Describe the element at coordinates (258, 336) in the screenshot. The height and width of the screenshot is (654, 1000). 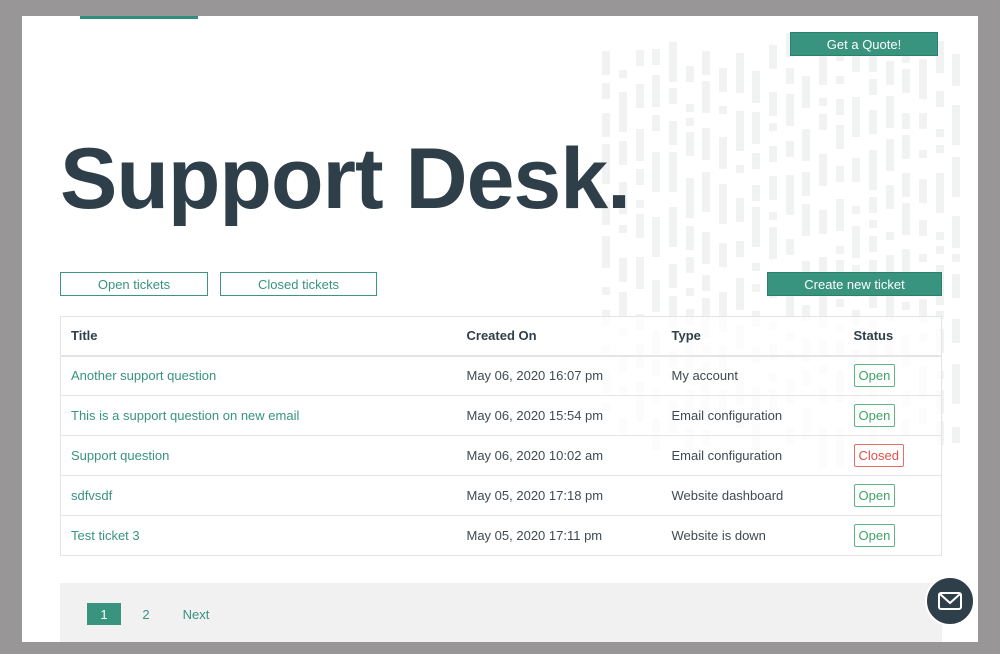
I see `column-header-title: Title` at that location.